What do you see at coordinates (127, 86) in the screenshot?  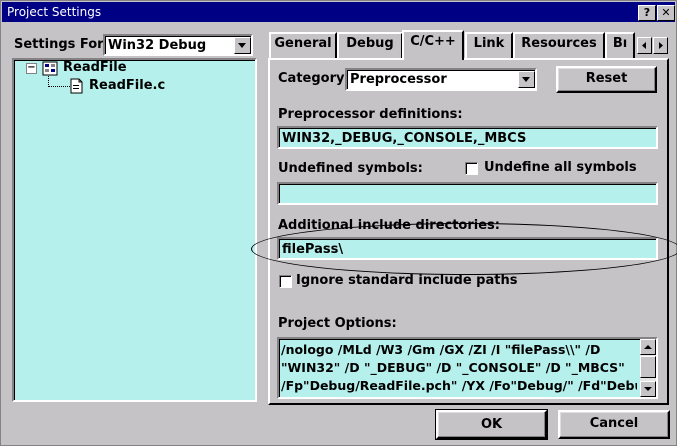 I see `tree-item-readfile-c: ReadFile.c` at bounding box center [127, 86].